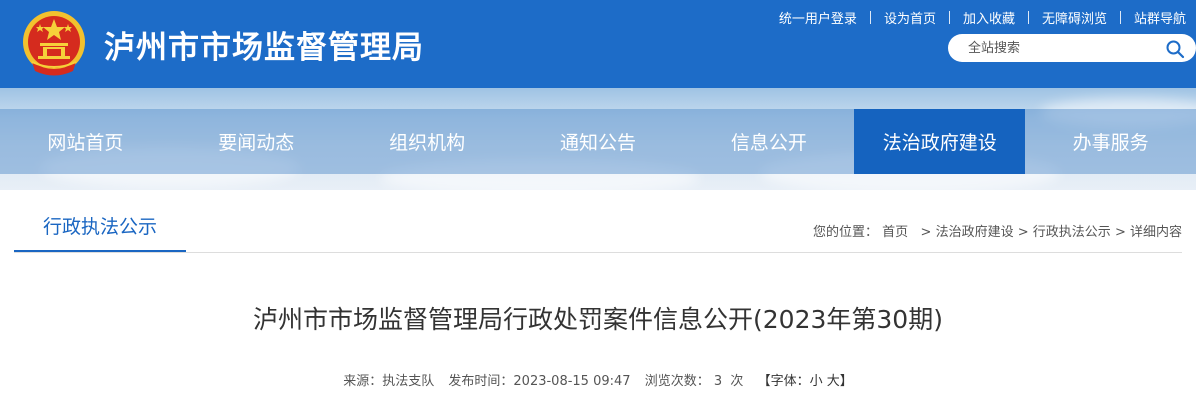 The image size is (1196, 400). Describe the element at coordinates (845, 232) in the screenshot. I see `breadcrumb-label: 您的位置：` at that location.